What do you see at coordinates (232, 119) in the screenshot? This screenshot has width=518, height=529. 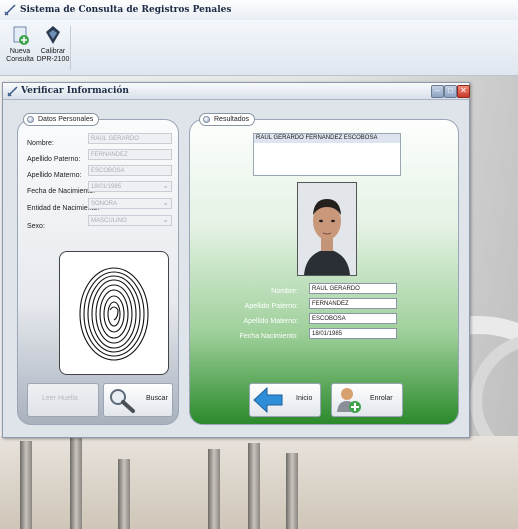 I see `tab-results-label: Resultados` at bounding box center [232, 119].